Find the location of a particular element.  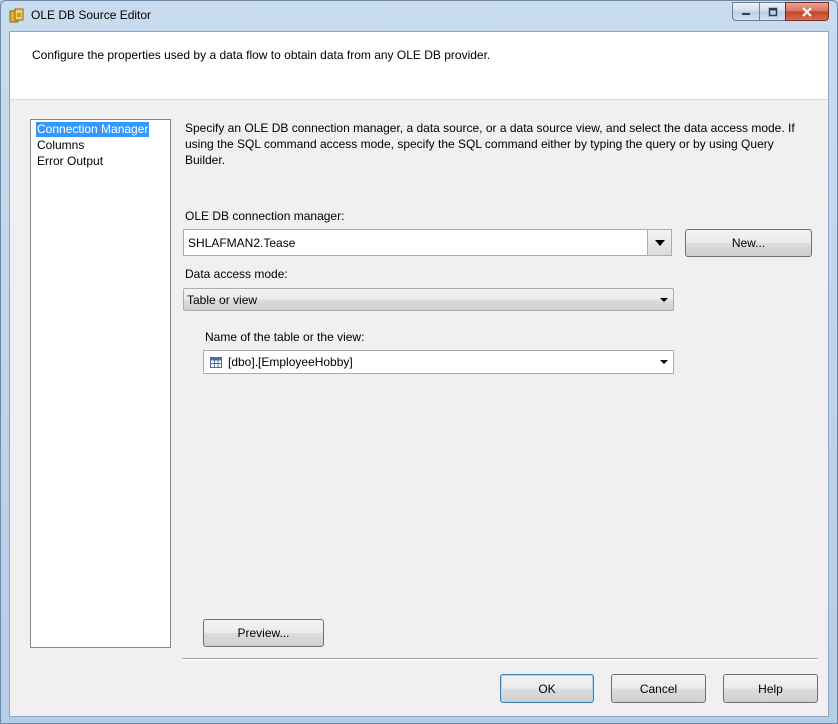

connection-manager-combo: SHLAFMAN2.Tease is located at coordinates (427, 242).